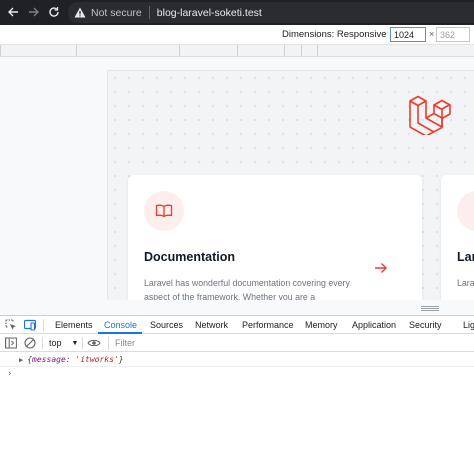 The height and width of the screenshot is (462, 474). I want to click on inspect-element-icon, so click(11, 325).